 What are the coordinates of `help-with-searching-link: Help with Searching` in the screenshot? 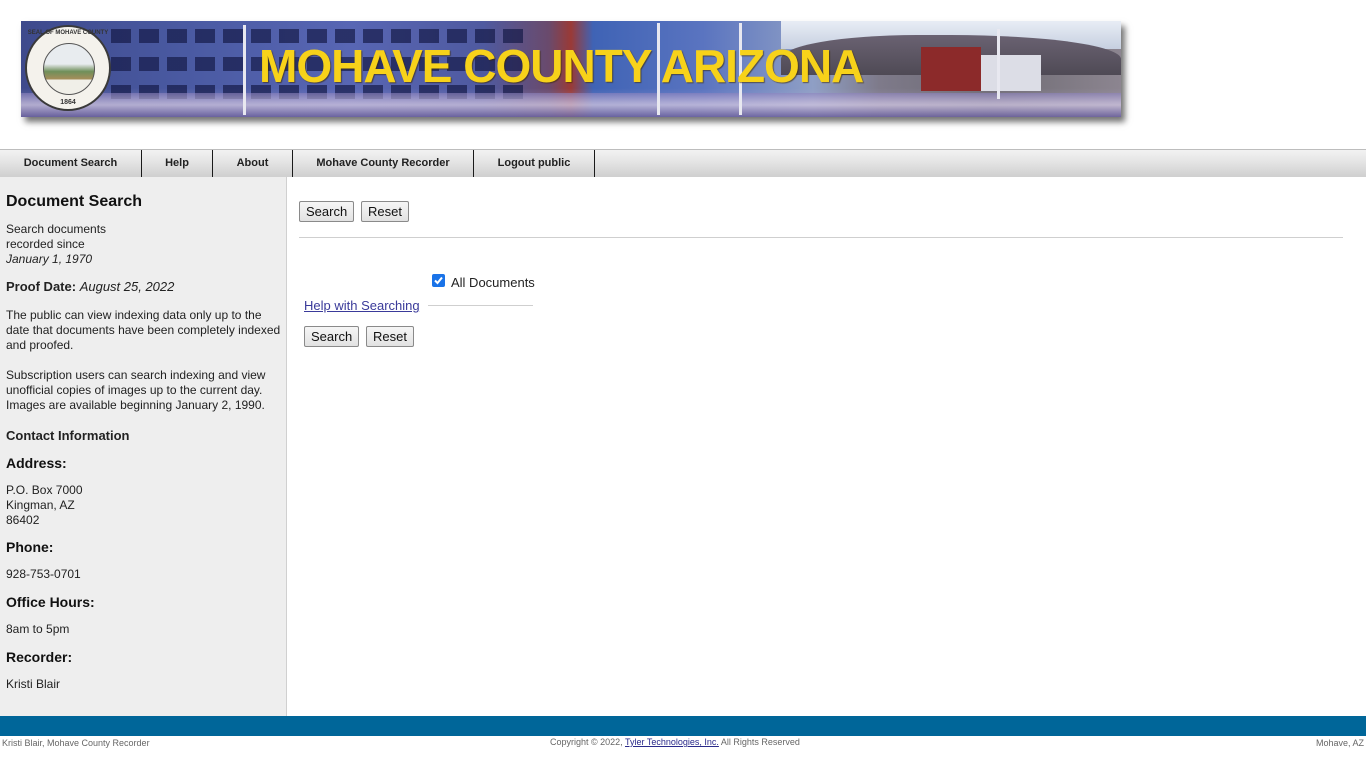 It's located at (362, 305).